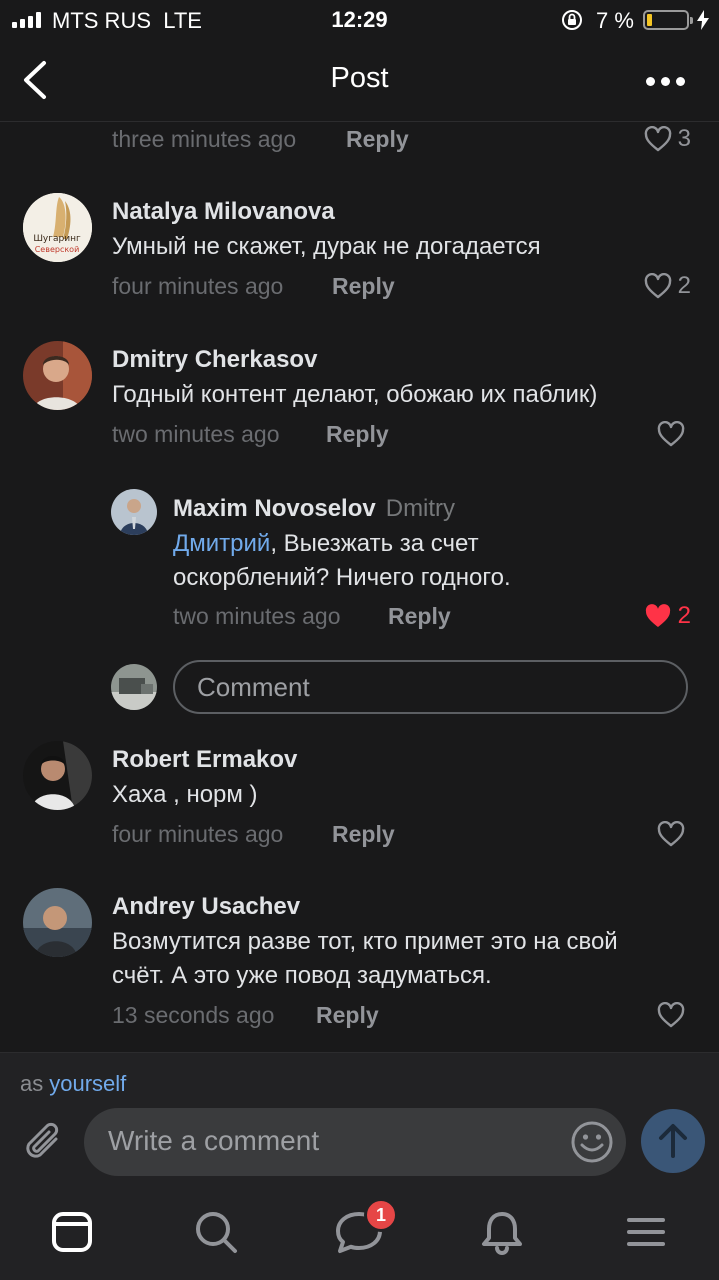 The image size is (719, 1280). I want to click on comment-author: Dmitry Cherkasov, so click(214, 360).